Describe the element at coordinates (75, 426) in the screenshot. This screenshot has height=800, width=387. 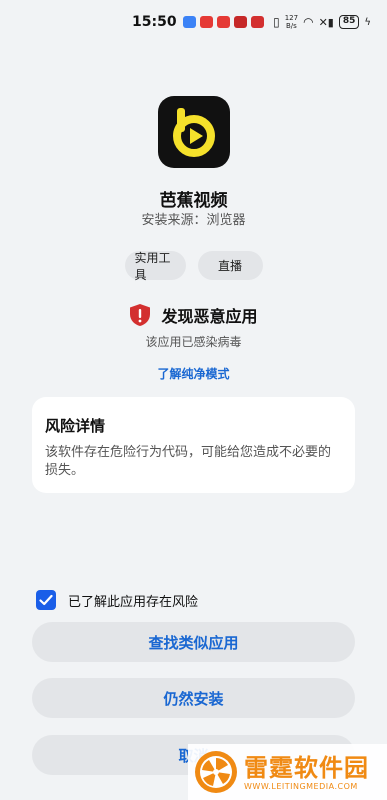
I see `risk-title: 风险详情` at that location.